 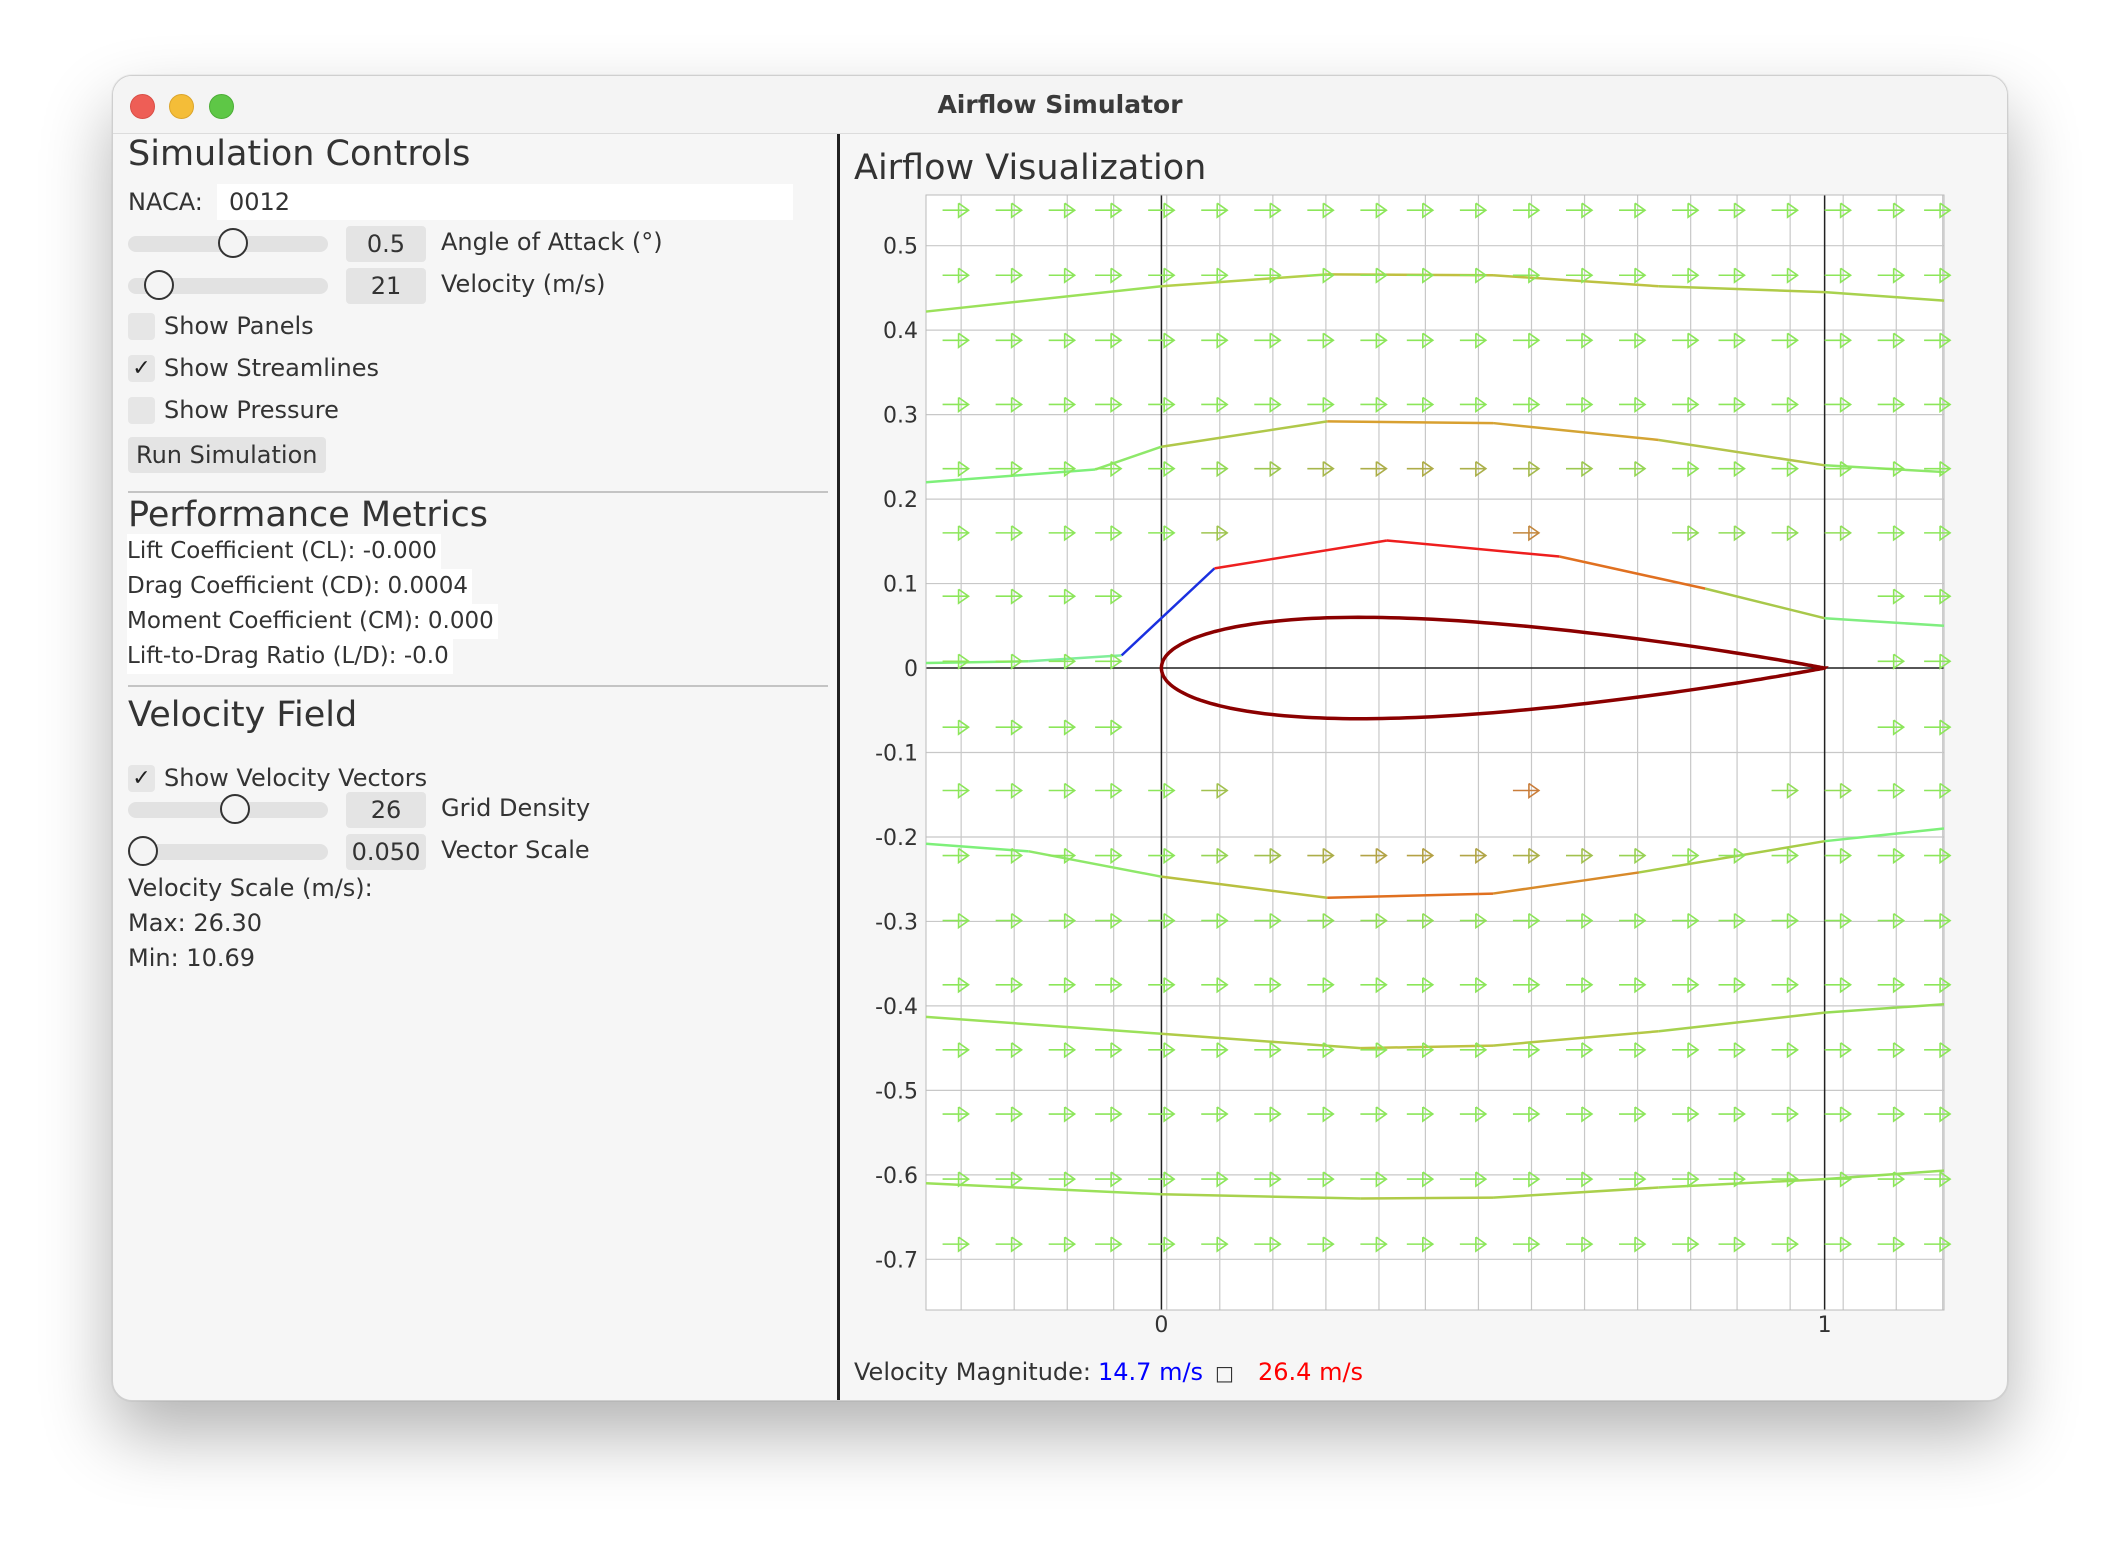 What do you see at coordinates (233, 243) in the screenshot?
I see `angle-of-attack-slider-handle` at bounding box center [233, 243].